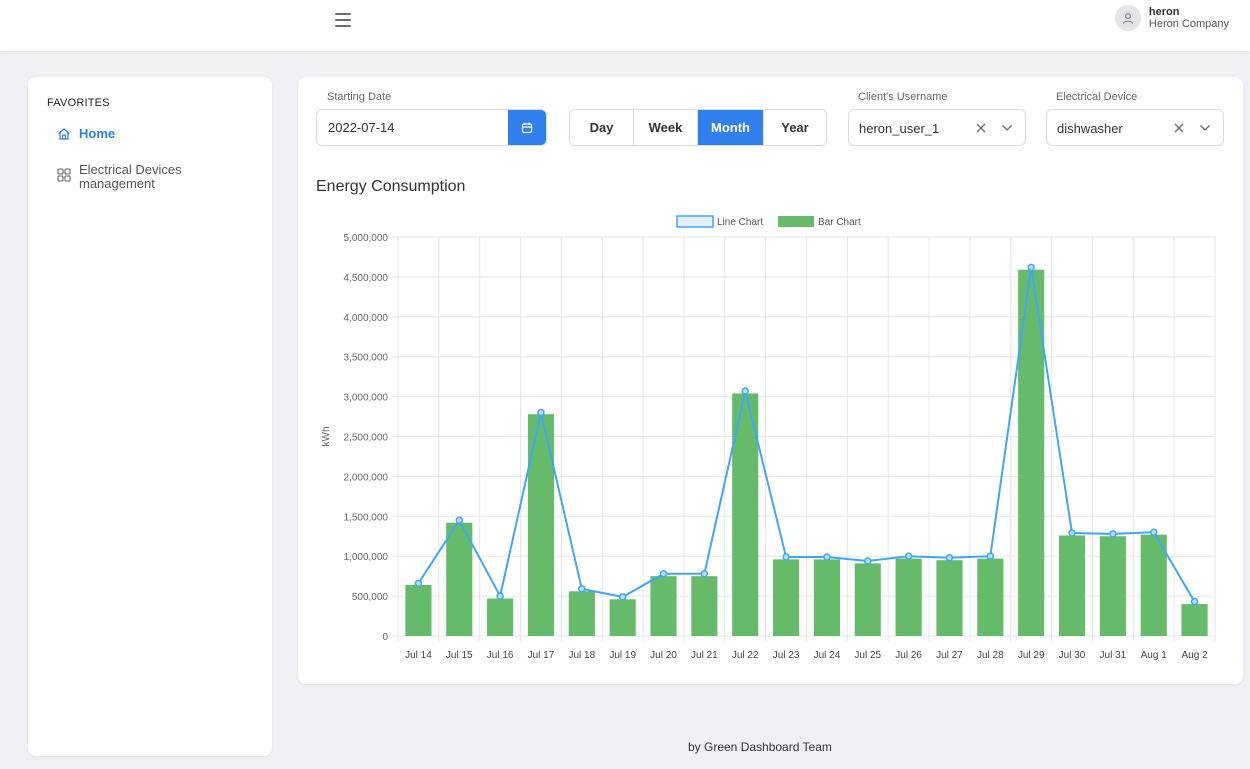  I want to click on calendar-button, so click(527, 127).